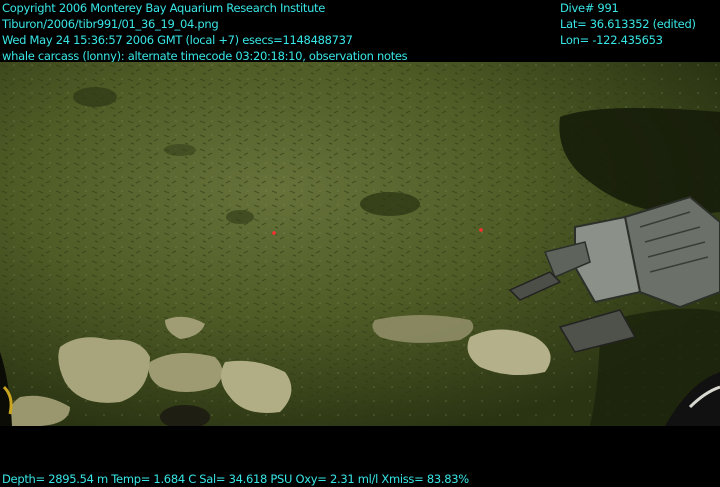 The height and width of the screenshot is (487, 720). Describe the element at coordinates (611, 40) in the screenshot. I see `longitude: Lon= -122.435653` at that location.